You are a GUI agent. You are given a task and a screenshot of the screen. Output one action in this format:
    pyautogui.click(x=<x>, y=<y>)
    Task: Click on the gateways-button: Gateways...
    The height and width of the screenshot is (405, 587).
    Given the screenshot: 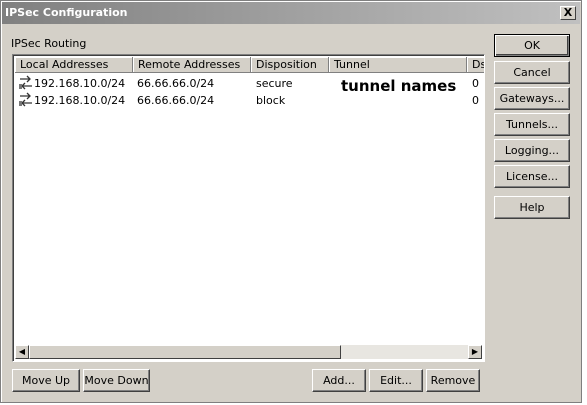 What is the action you would take?
    pyautogui.click(x=532, y=98)
    